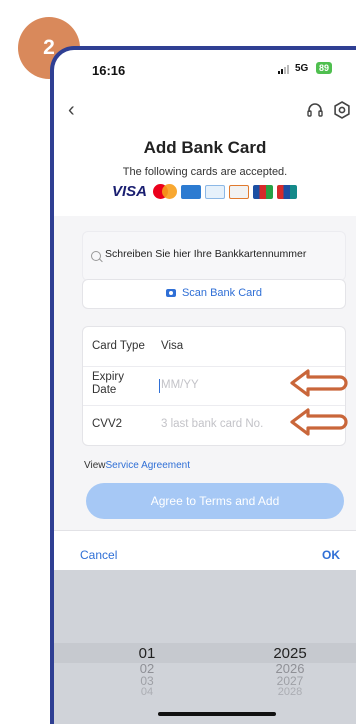 Image resolution: width=358 pixels, height=724 pixels. What do you see at coordinates (222, 293) in the screenshot?
I see `scan-bank-card-label: Scan Bank Card` at bounding box center [222, 293].